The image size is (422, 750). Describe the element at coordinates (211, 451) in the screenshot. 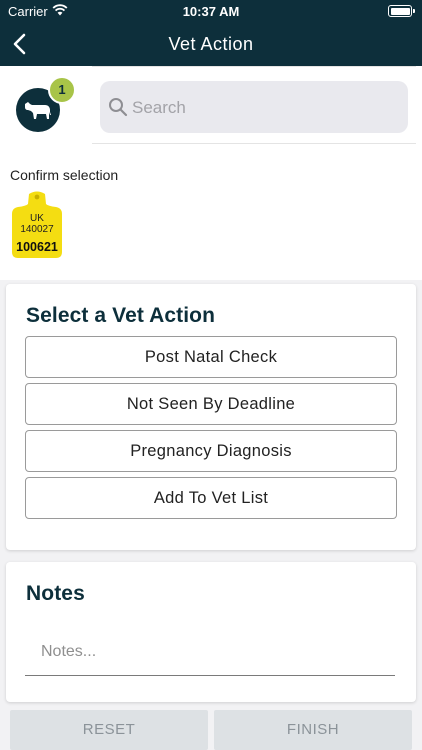

I see `pregnancy-diagnosis-button: Pregnancy Diagnosis` at that location.